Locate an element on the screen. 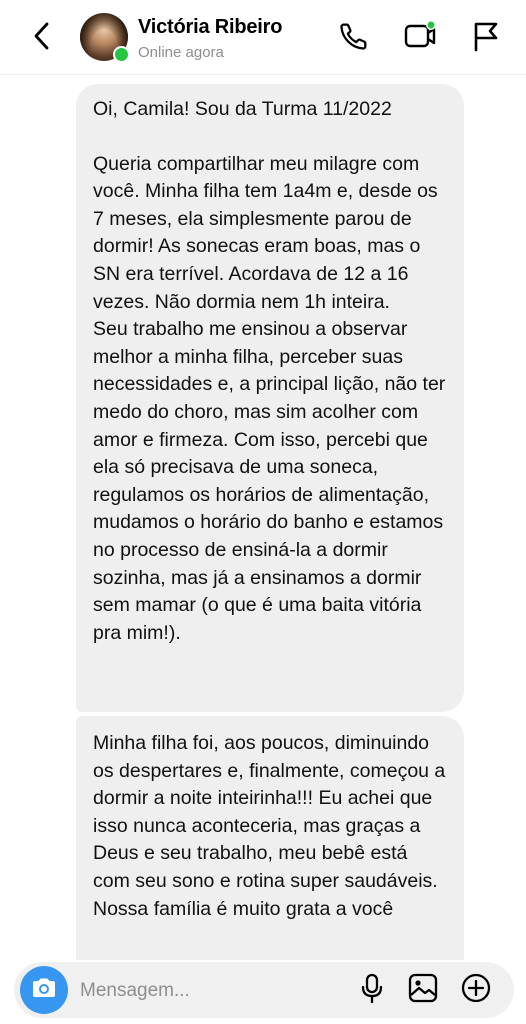  plus-circle-icon is located at coordinates (476, 990).